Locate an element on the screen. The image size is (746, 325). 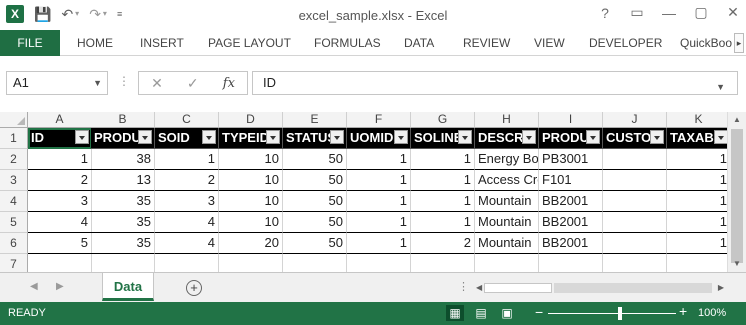
scroll-right-icon: ▶ is located at coordinates (721, 288).